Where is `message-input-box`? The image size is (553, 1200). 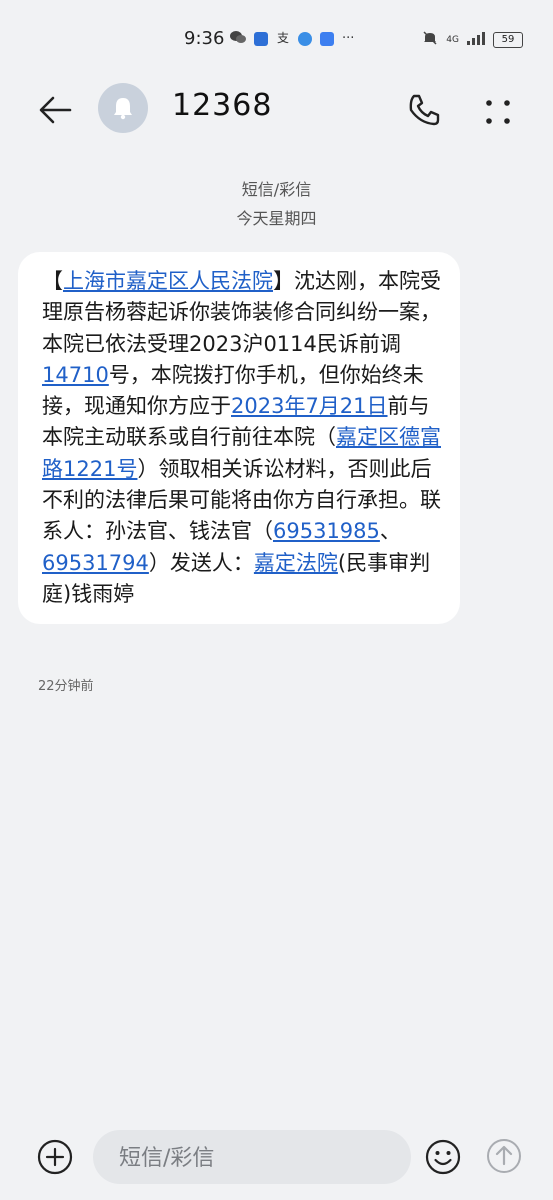
message-input-box is located at coordinates (252, 1158).